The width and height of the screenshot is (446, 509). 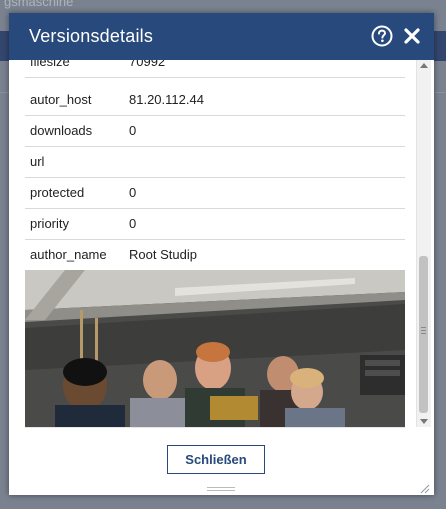 What do you see at coordinates (57, 192) in the screenshot?
I see `detail-key: protected` at bounding box center [57, 192].